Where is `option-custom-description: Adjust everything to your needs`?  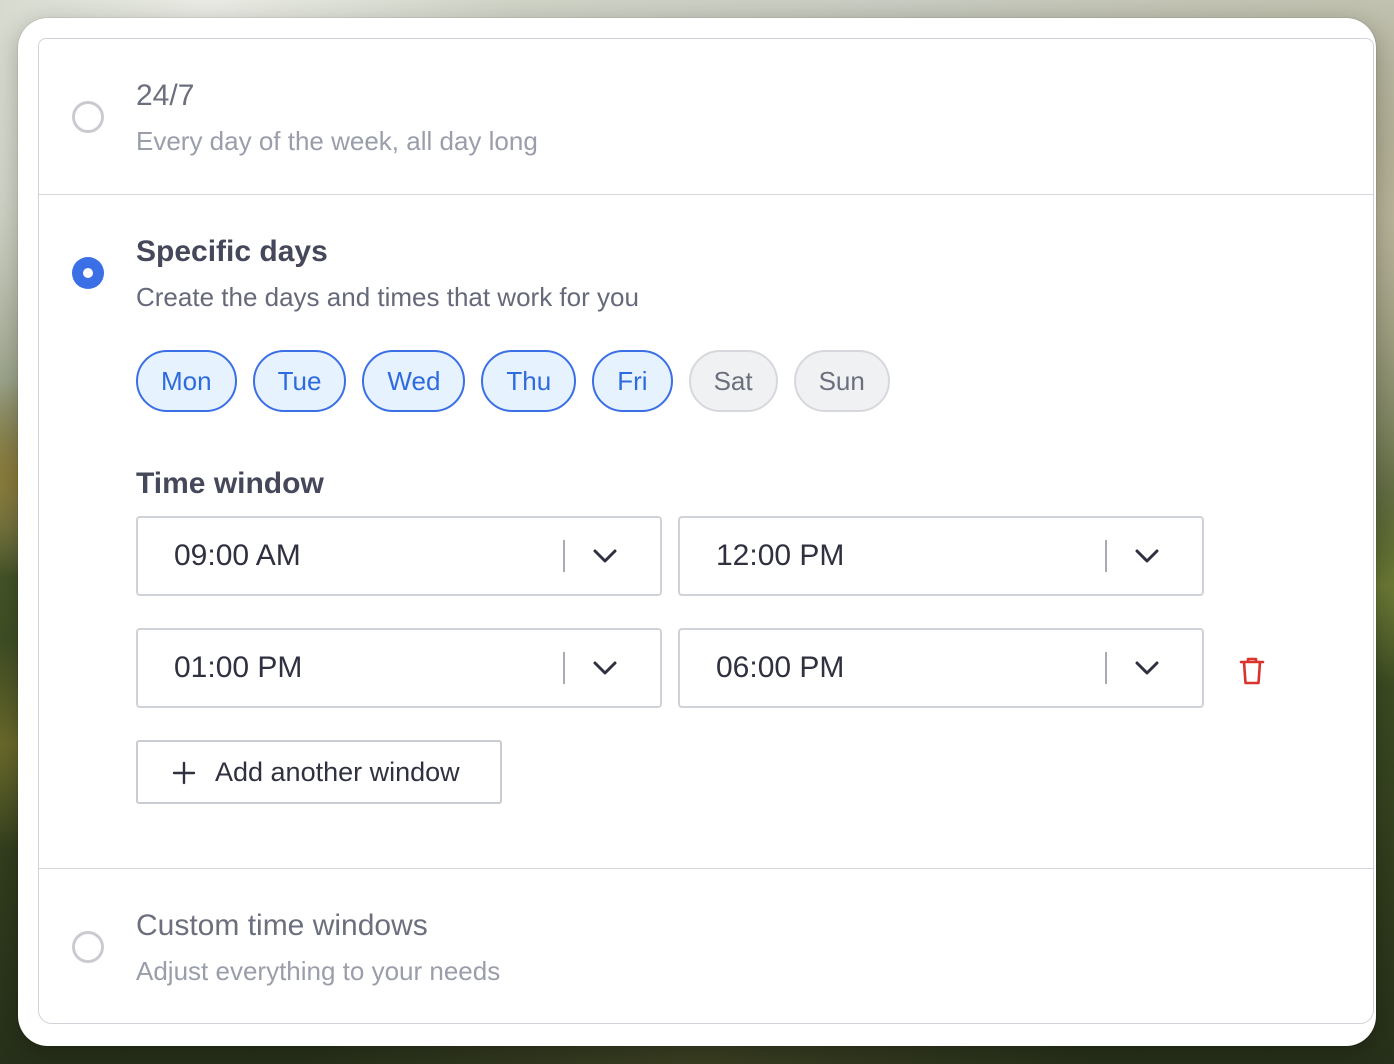
option-custom-description: Adjust everything to your needs is located at coordinates (318, 971).